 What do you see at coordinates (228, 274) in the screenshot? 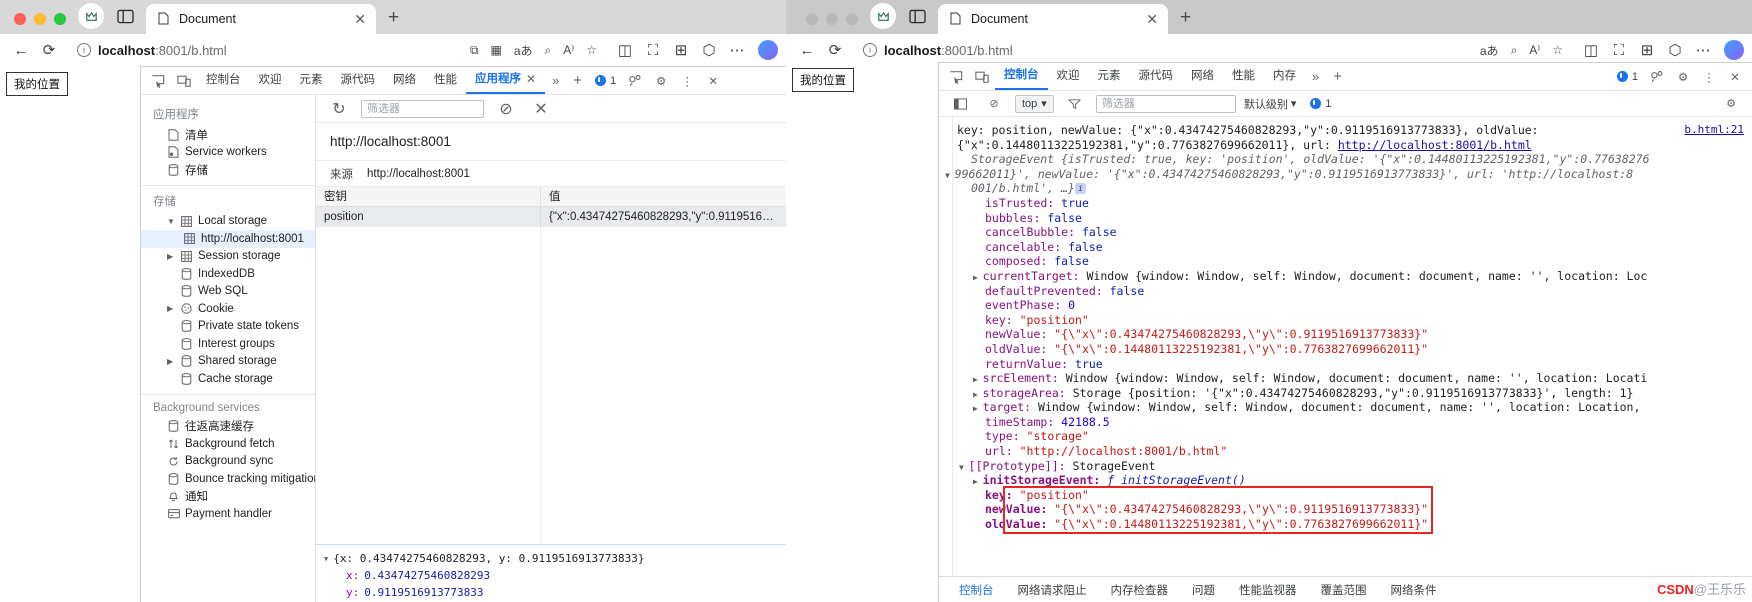
I see `sidebar-item-indexeddb: ▶ IndexedDB` at bounding box center [228, 274].